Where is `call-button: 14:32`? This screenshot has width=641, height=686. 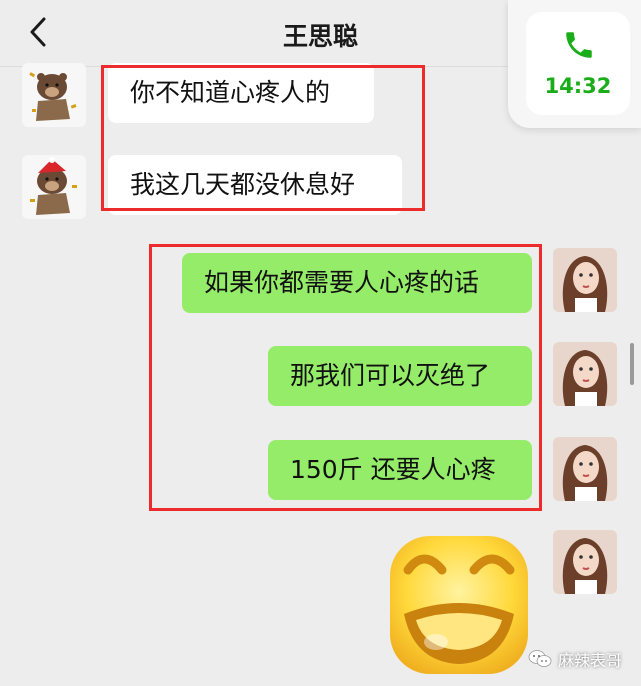 call-button: 14:32 is located at coordinates (578, 63).